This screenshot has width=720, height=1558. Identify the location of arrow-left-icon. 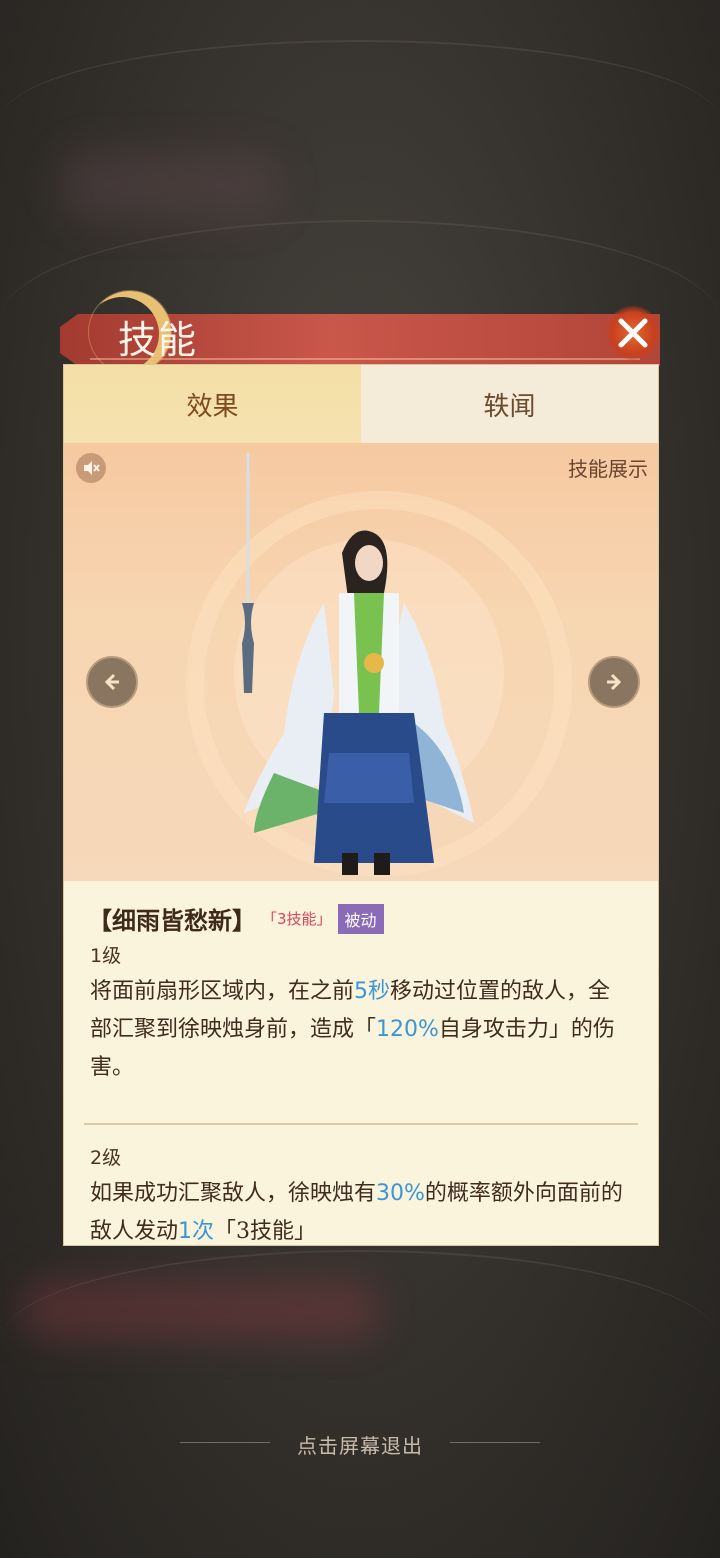
(111, 682).